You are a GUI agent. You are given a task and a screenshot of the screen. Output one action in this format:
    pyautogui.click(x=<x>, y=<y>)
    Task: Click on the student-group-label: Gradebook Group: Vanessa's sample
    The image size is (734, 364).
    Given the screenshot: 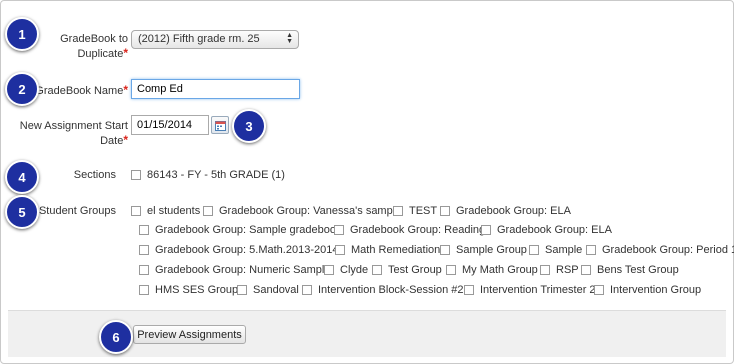 What is the action you would take?
    pyautogui.click(x=310, y=211)
    